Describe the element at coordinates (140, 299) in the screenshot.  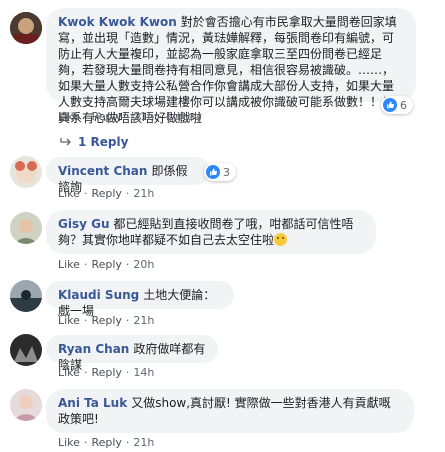
I see `comment-bubble: Klaudi Sung 土地大便論：戲一場` at that location.